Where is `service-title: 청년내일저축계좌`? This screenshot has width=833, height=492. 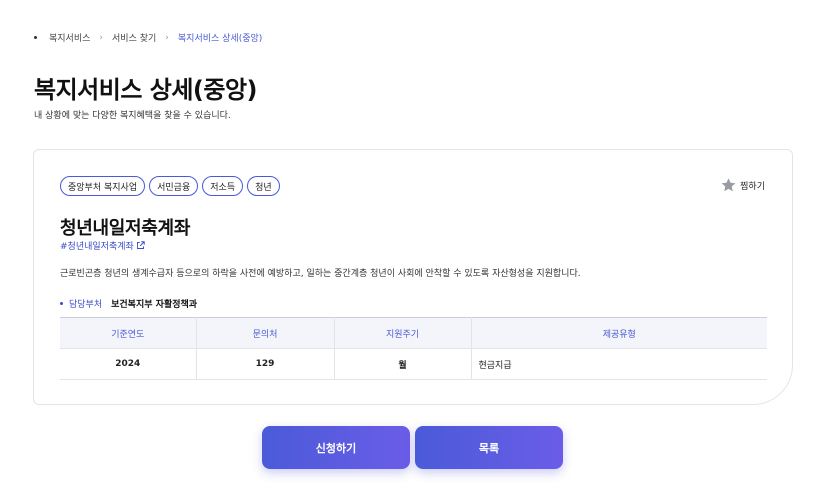
service-title: 청년내일저축계좌 is located at coordinates (125, 228).